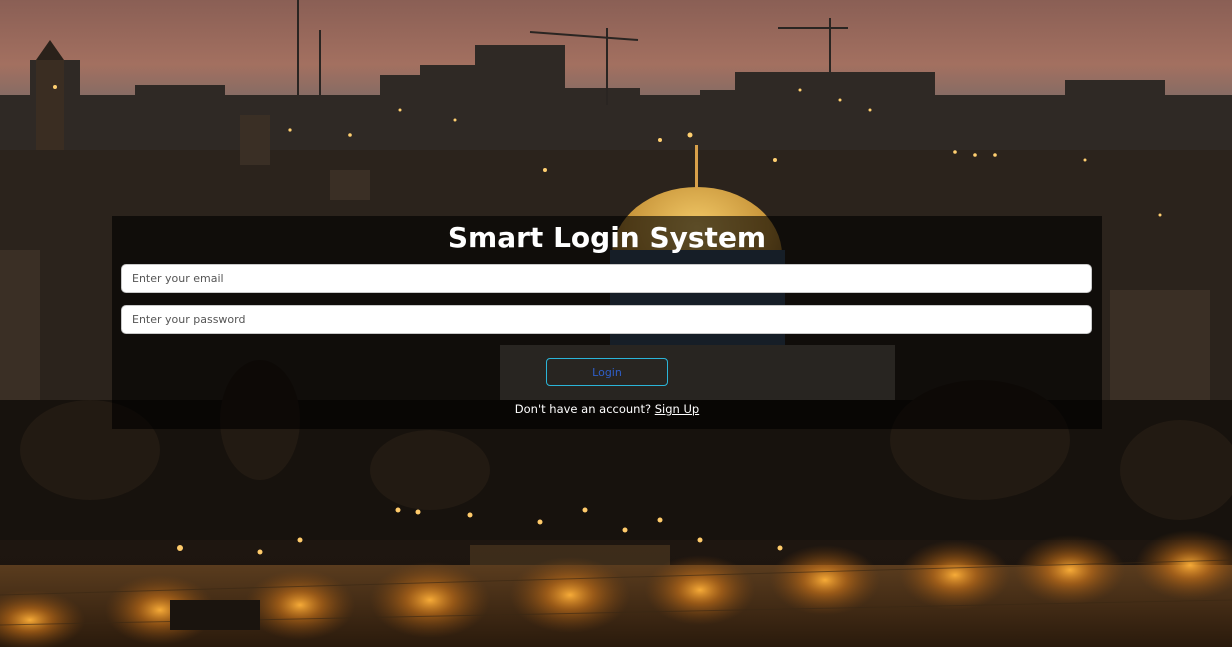 Image resolution: width=1232 pixels, height=647 pixels. I want to click on signup-link: Sign Up, so click(677, 409).